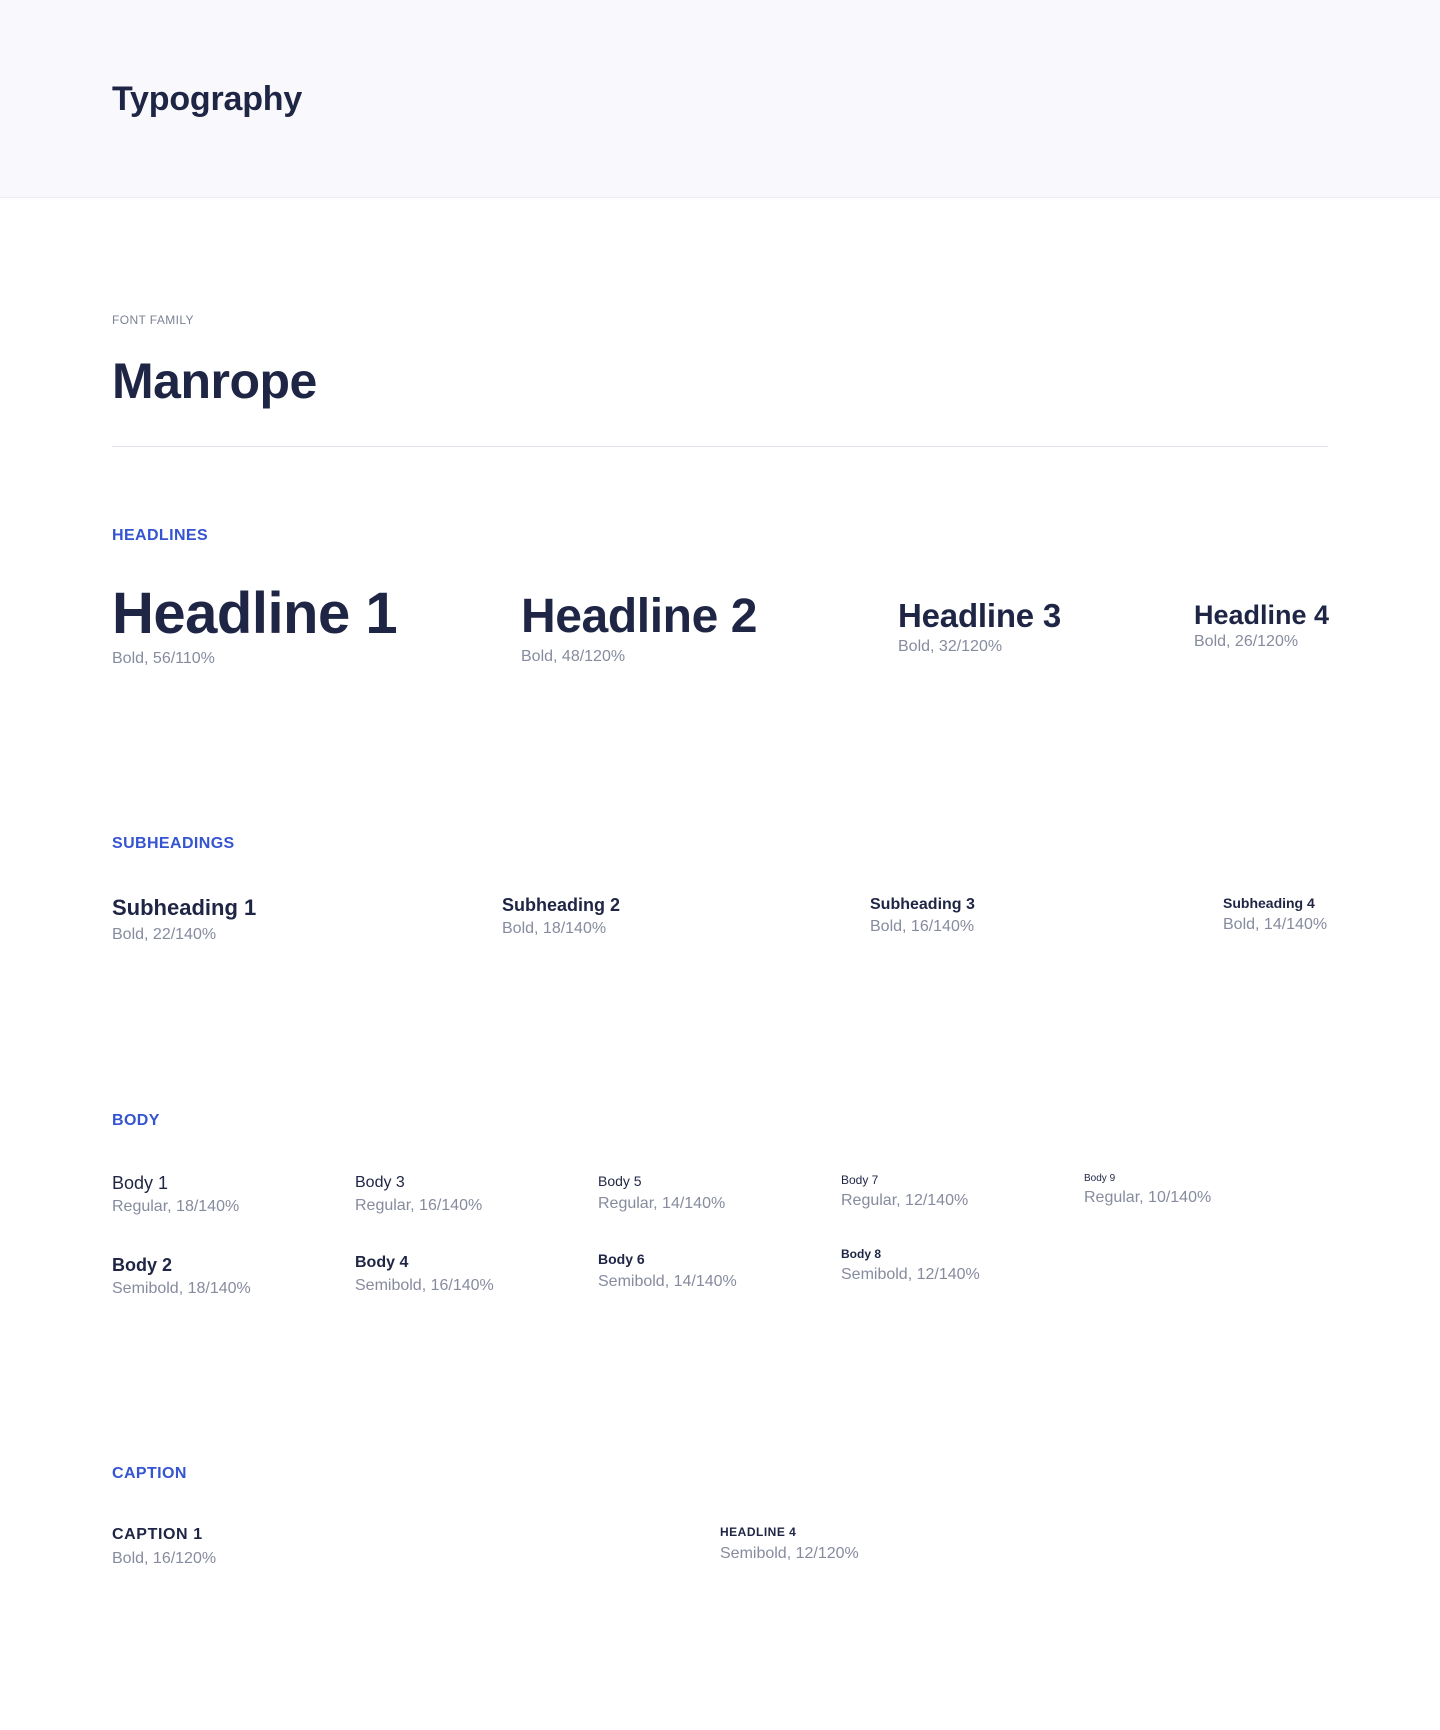 The width and height of the screenshot is (1440, 1730). Describe the element at coordinates (157, 1534) in the screenshot. I see `caption-1-name: CAPTION 1` at that location.